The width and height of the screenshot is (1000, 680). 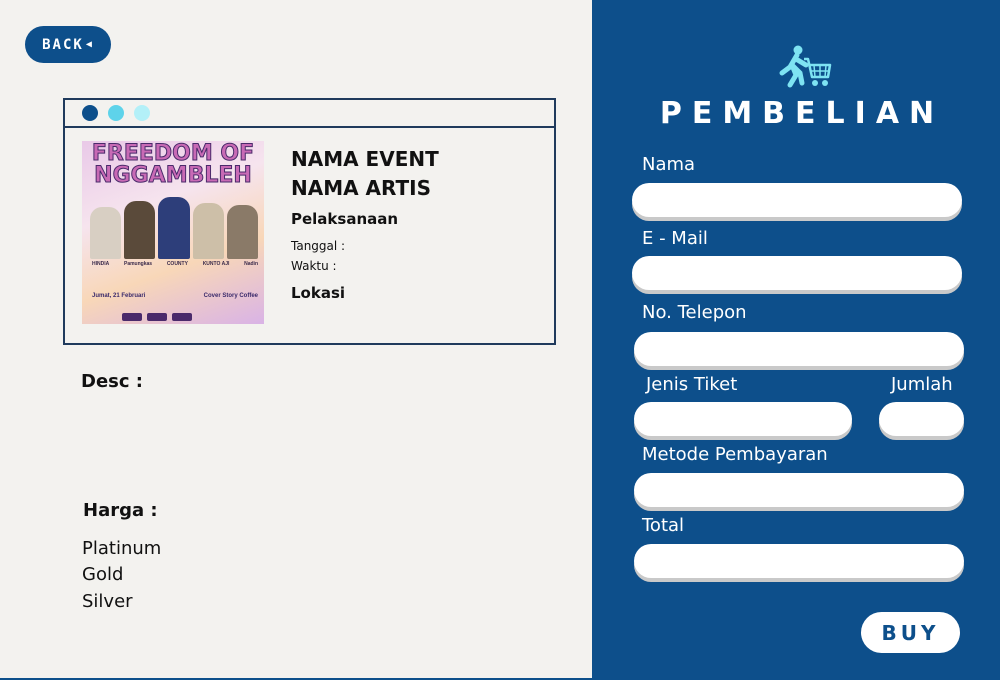 What do you see at coordinates (173, 164) in the screenshot?
I see `poster-title: FREEDOM OF NGGAMBLEH` at bounding box center [173, 164].